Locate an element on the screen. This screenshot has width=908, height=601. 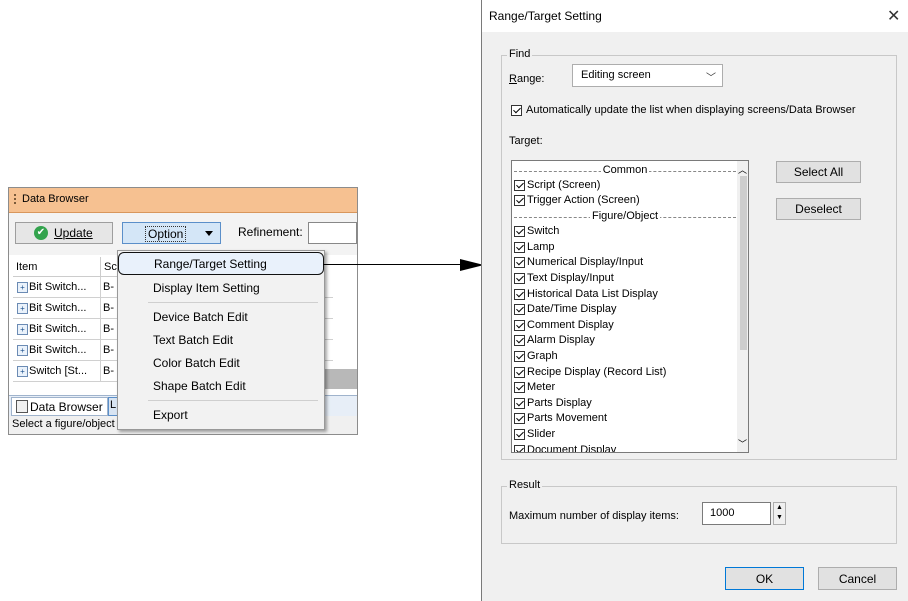
range-dropdown: Editing screen ﹀ is located at coordinates (647, 75).